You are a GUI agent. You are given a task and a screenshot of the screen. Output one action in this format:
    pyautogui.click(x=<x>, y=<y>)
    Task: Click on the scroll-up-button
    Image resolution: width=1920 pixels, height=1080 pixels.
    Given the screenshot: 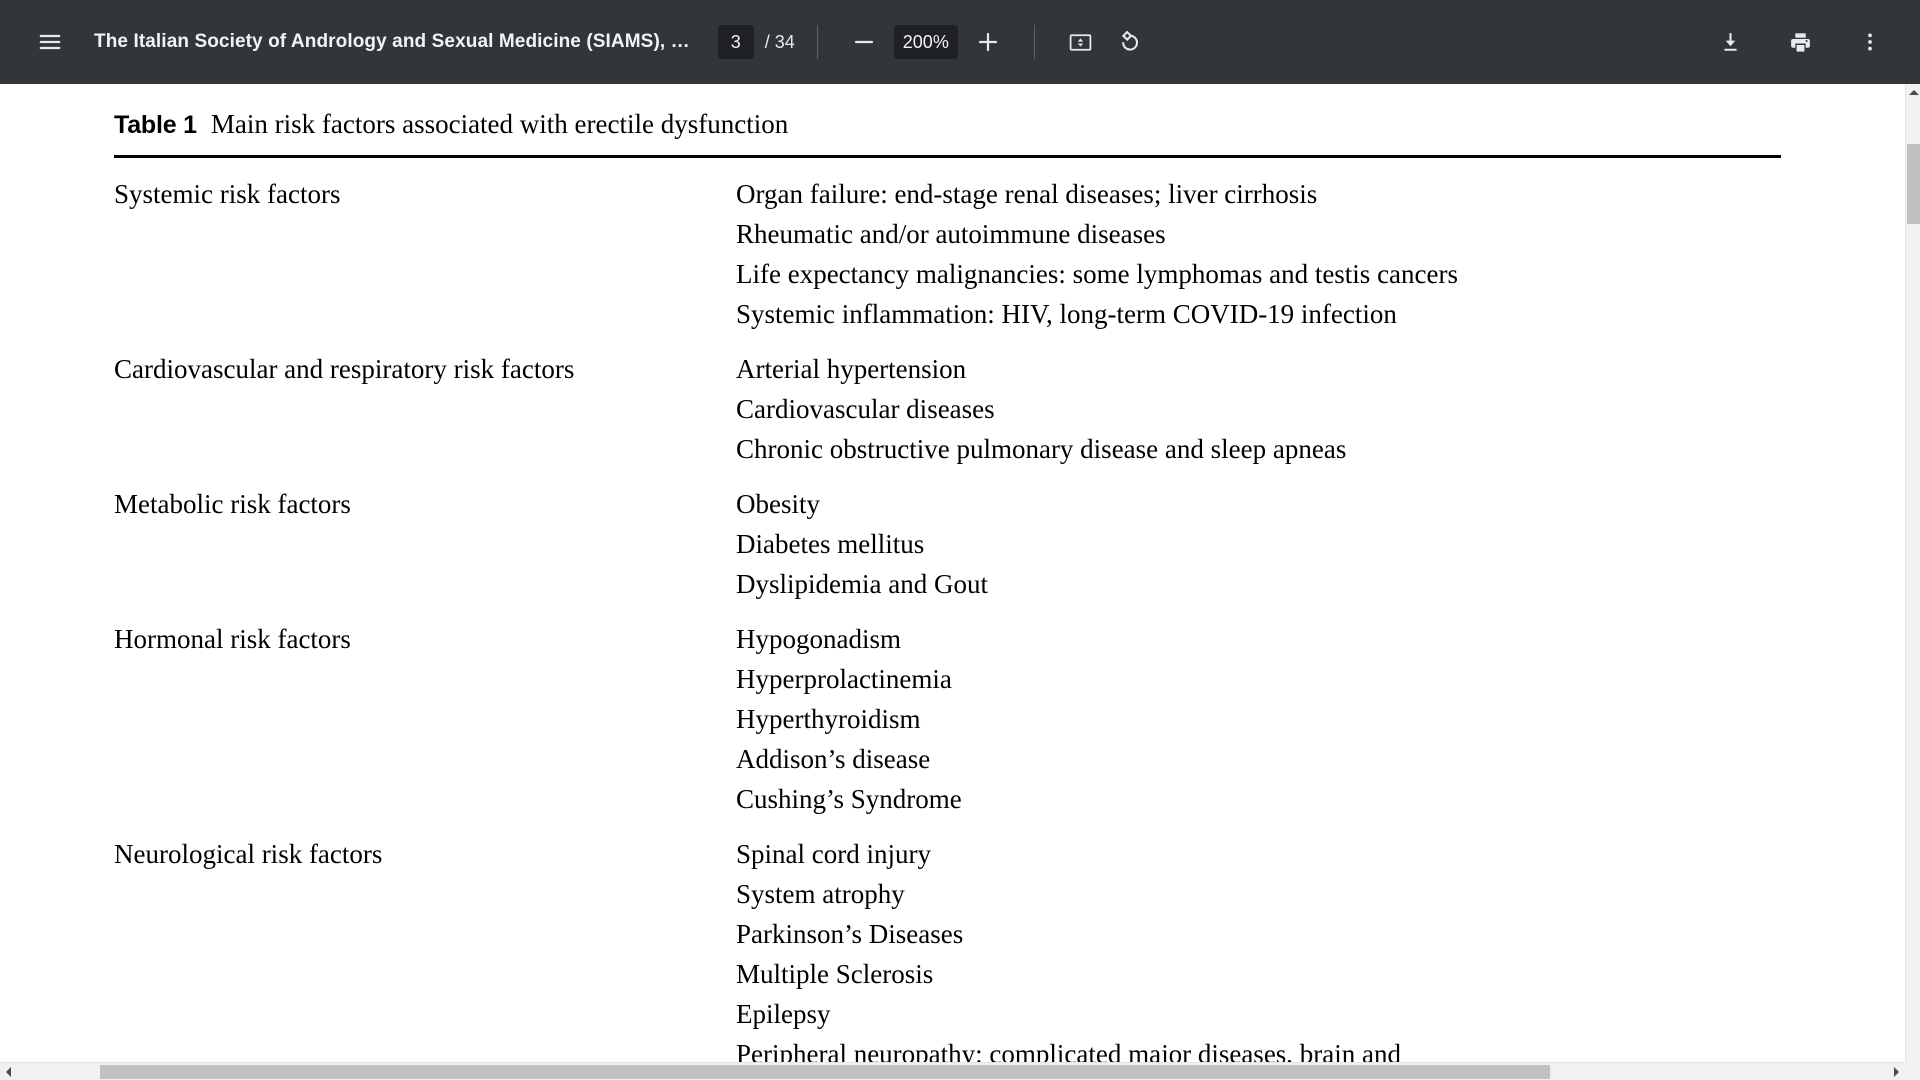 What is the action you would take?
    pyautogui.click(x=1913, y=92)
    